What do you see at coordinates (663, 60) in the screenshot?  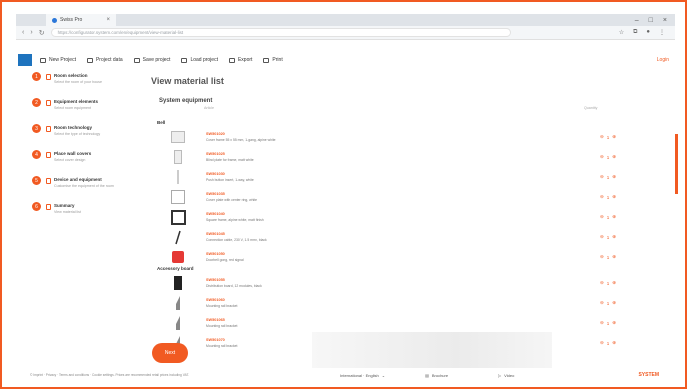 I see `login-link: Login` at bounding box center [663, 60].